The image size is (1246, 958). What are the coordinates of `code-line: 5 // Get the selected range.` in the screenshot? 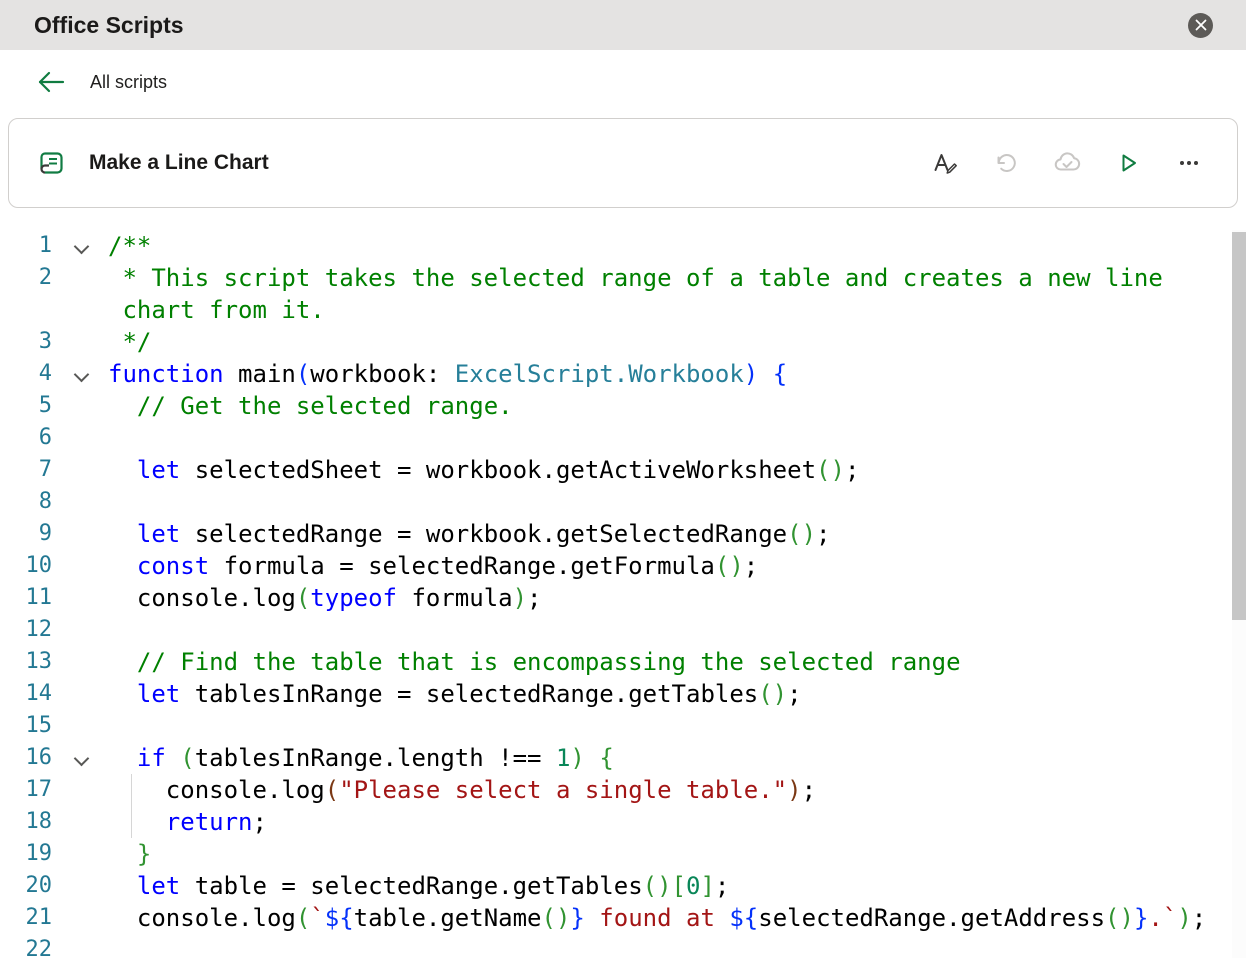 It's located at (623, 406).